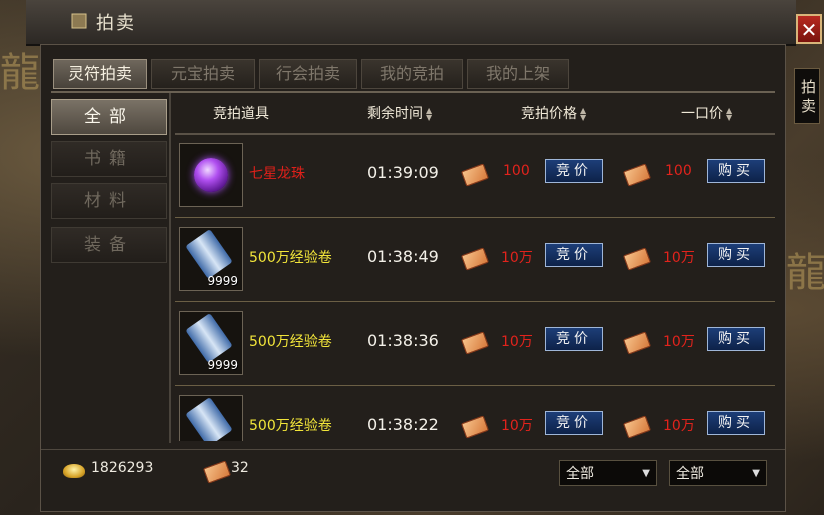  What do you see at coordinates (807, 96) in the screenshot?
I see `side-tab-auction: 拍卖` at bounding box center [807, 96].